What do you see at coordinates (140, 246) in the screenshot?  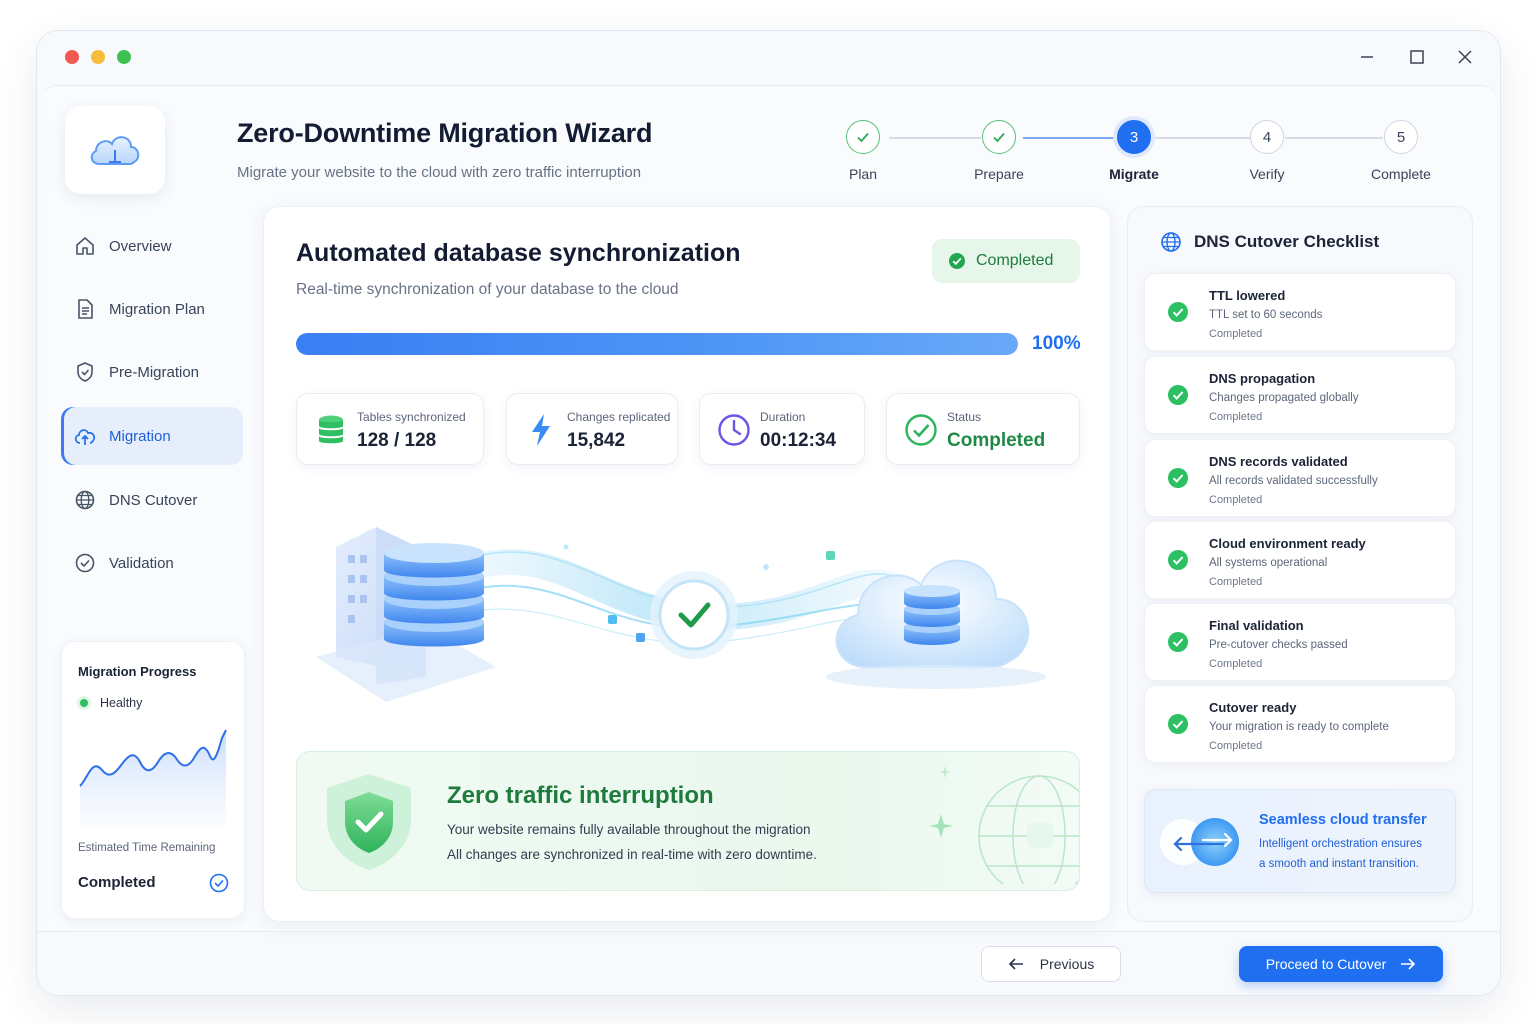 I see `sidebar-item-label: Overview` at bounding box center [140, 246].